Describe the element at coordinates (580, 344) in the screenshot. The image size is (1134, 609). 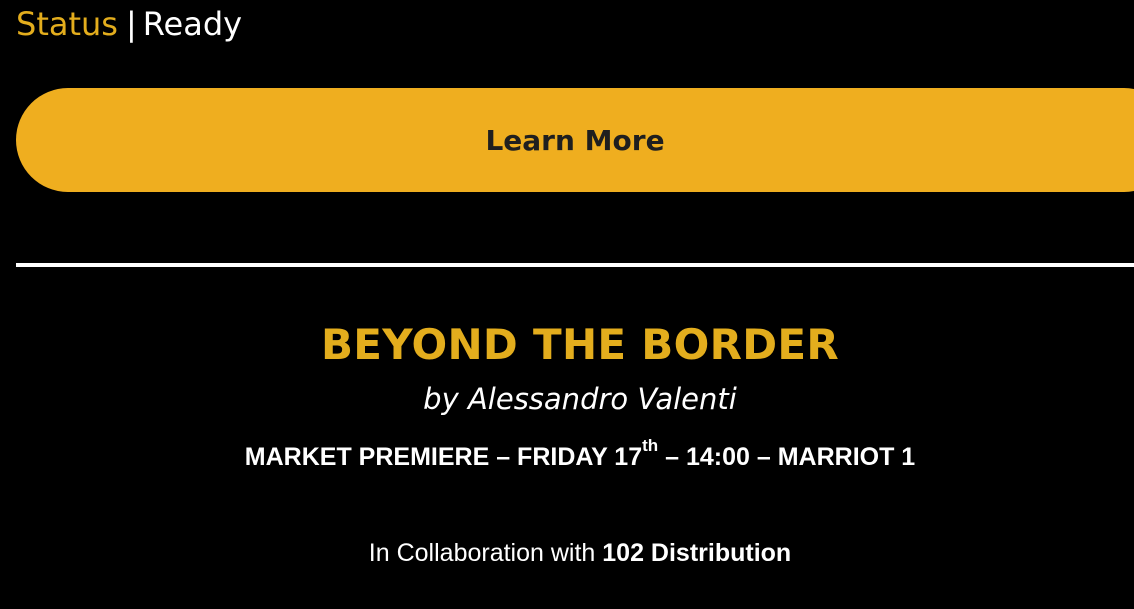
I see `film-title: BEYOND THE BORDER` at that location.